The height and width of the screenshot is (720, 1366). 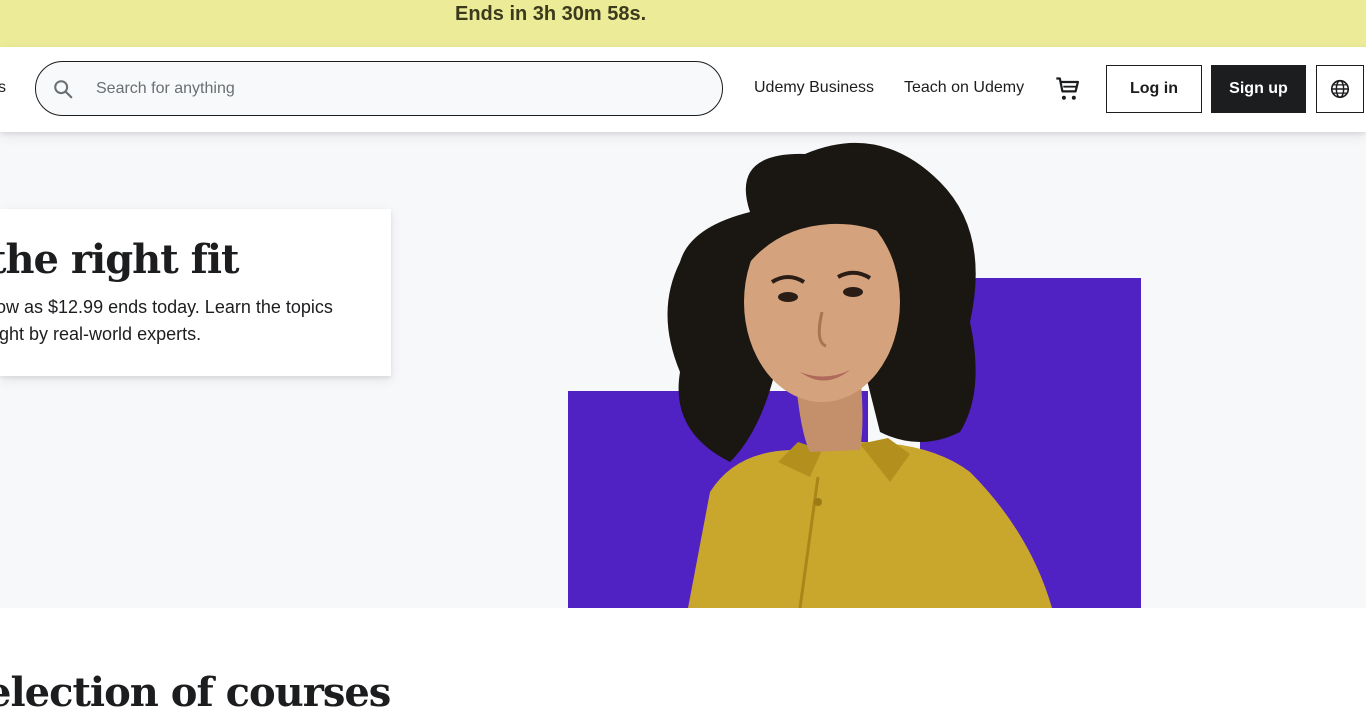 What do you see at coordinates (63, 89) in the screenshot?
I see `search-icon` at bounding box center [63, 89].